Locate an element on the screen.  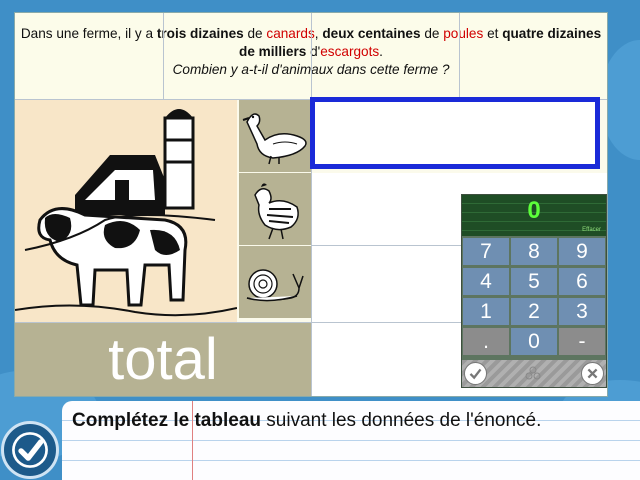
check-icon is located at coordinates (475, 374).